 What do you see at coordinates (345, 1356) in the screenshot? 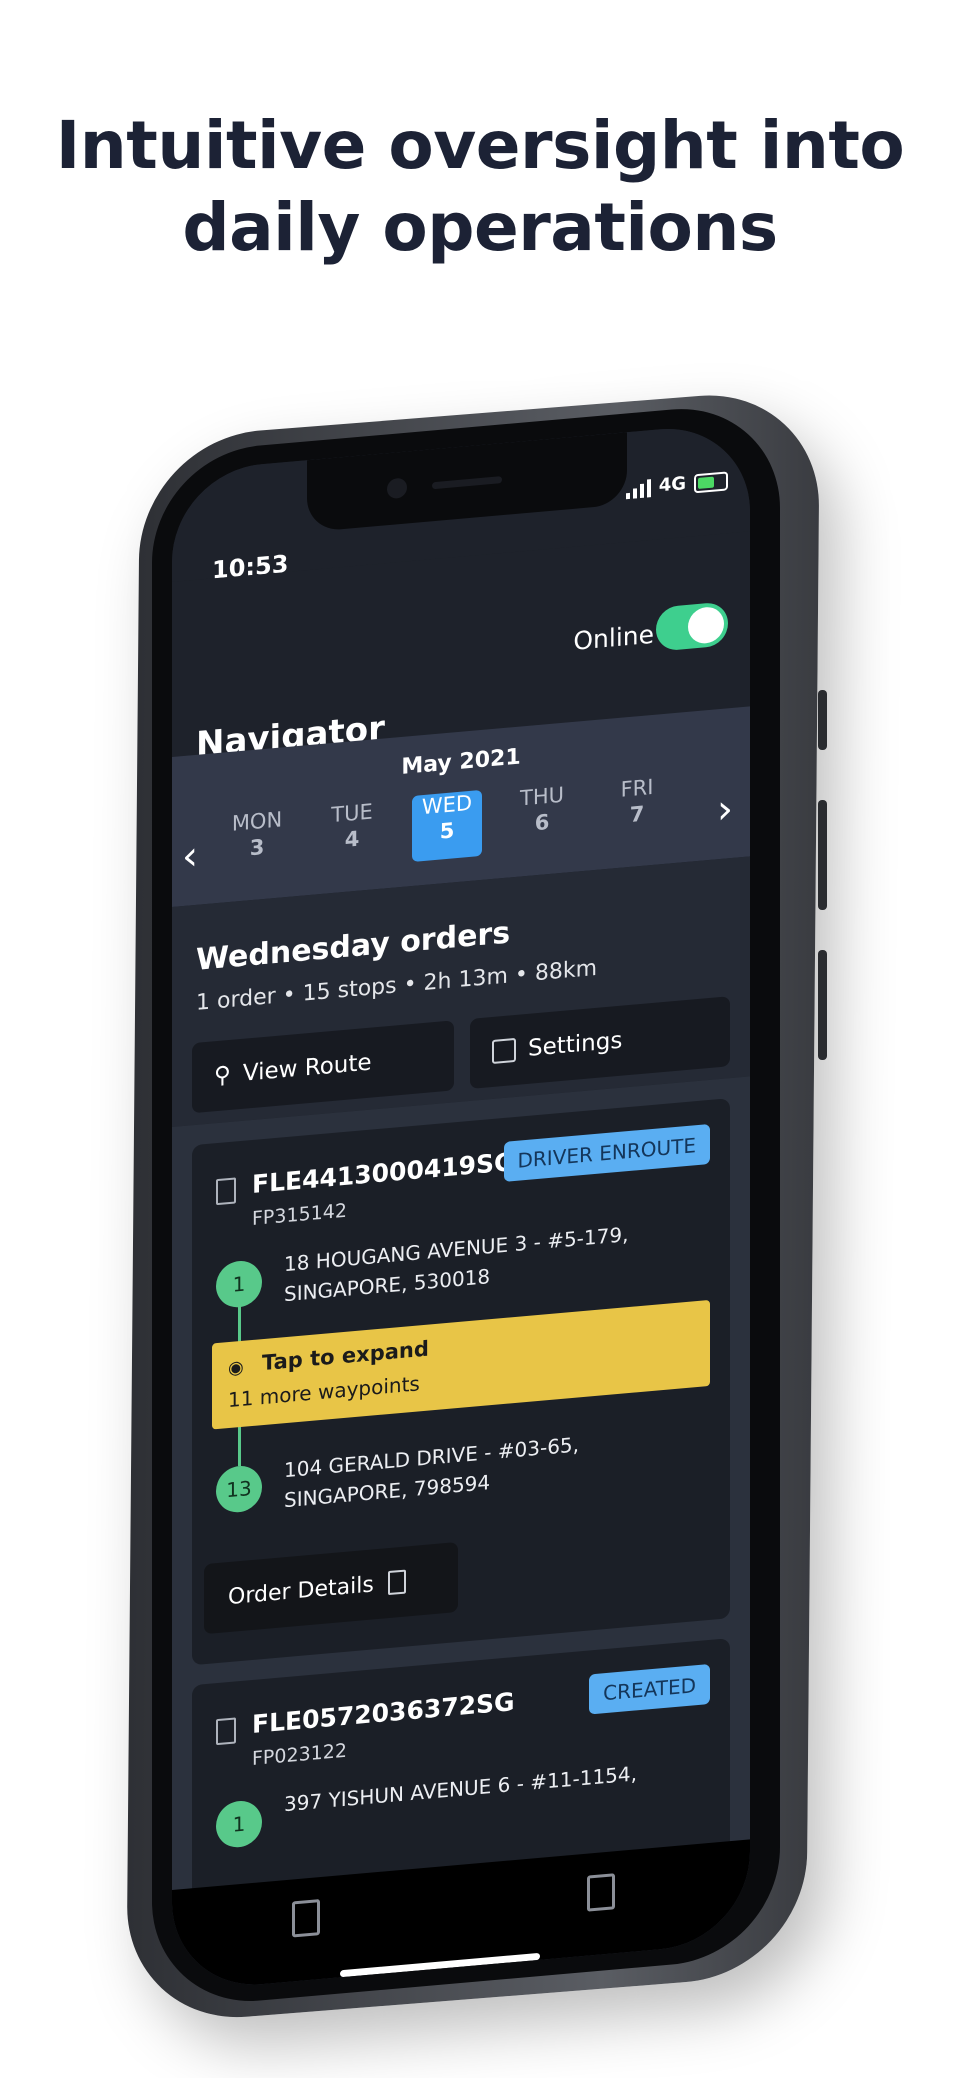
I see `expand-title: Tap to expand` at bounding box center [345, 1356].